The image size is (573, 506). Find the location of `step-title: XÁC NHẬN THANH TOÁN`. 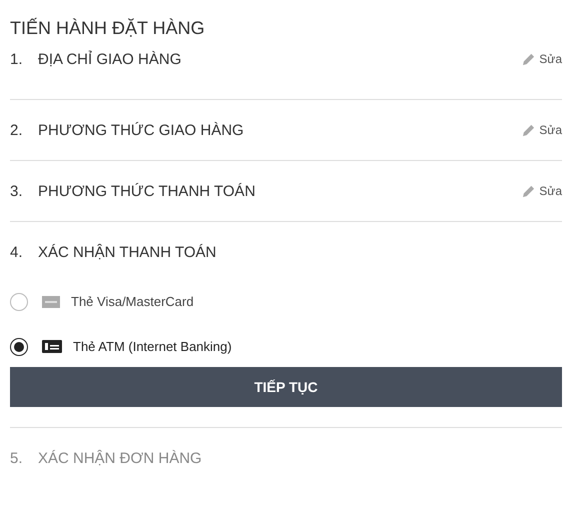

step-title: XÁC NHẬN THANH TOÁN is located at coordinates (128, 252).